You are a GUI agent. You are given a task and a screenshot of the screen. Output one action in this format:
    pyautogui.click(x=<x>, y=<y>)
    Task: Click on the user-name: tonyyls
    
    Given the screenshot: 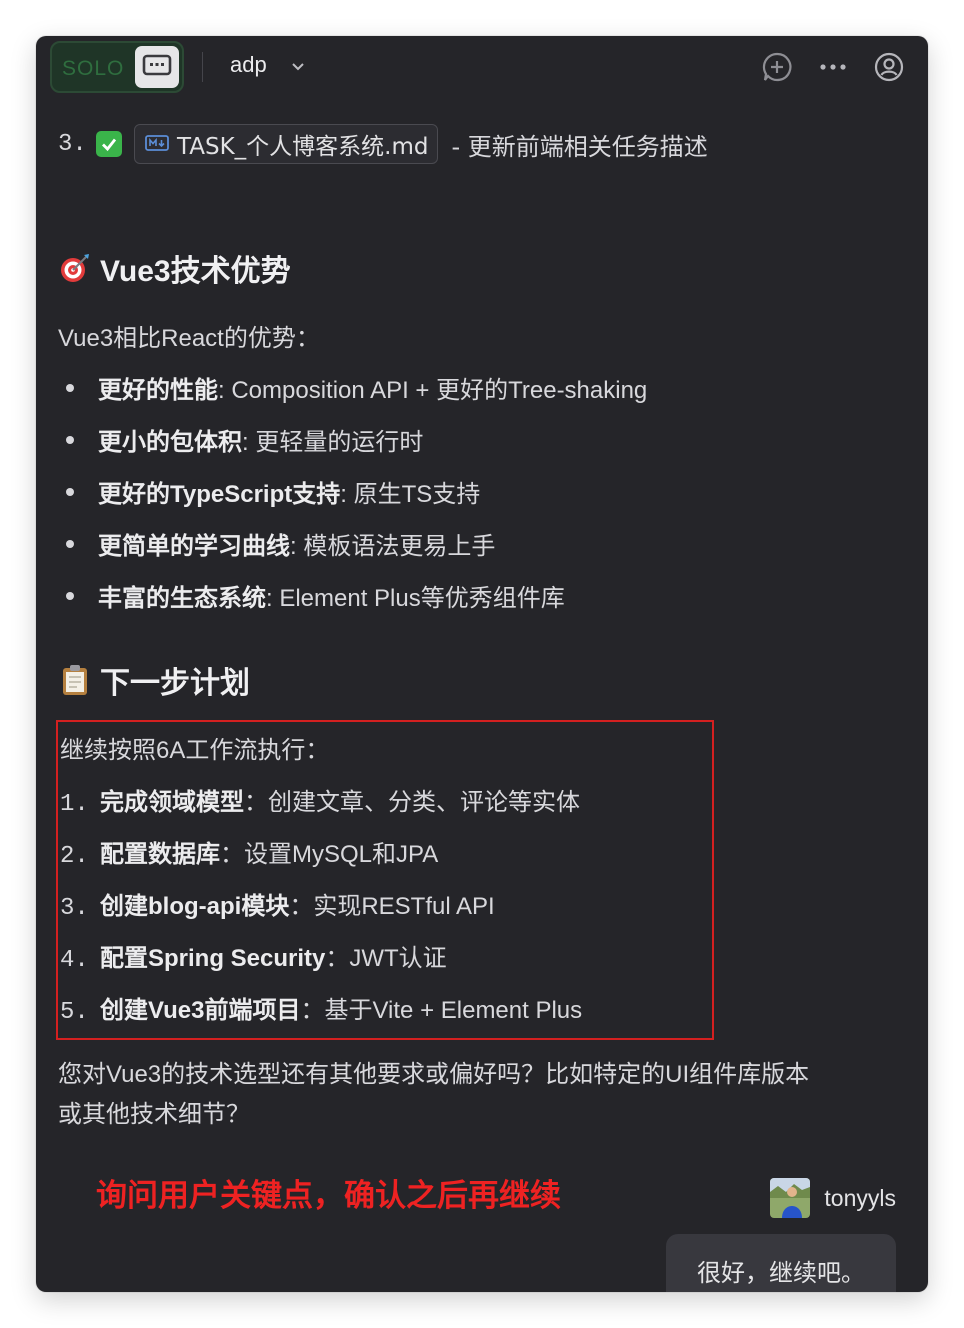 What is the action you would take?
    pyautogui.click(x=860, y=1197)
    